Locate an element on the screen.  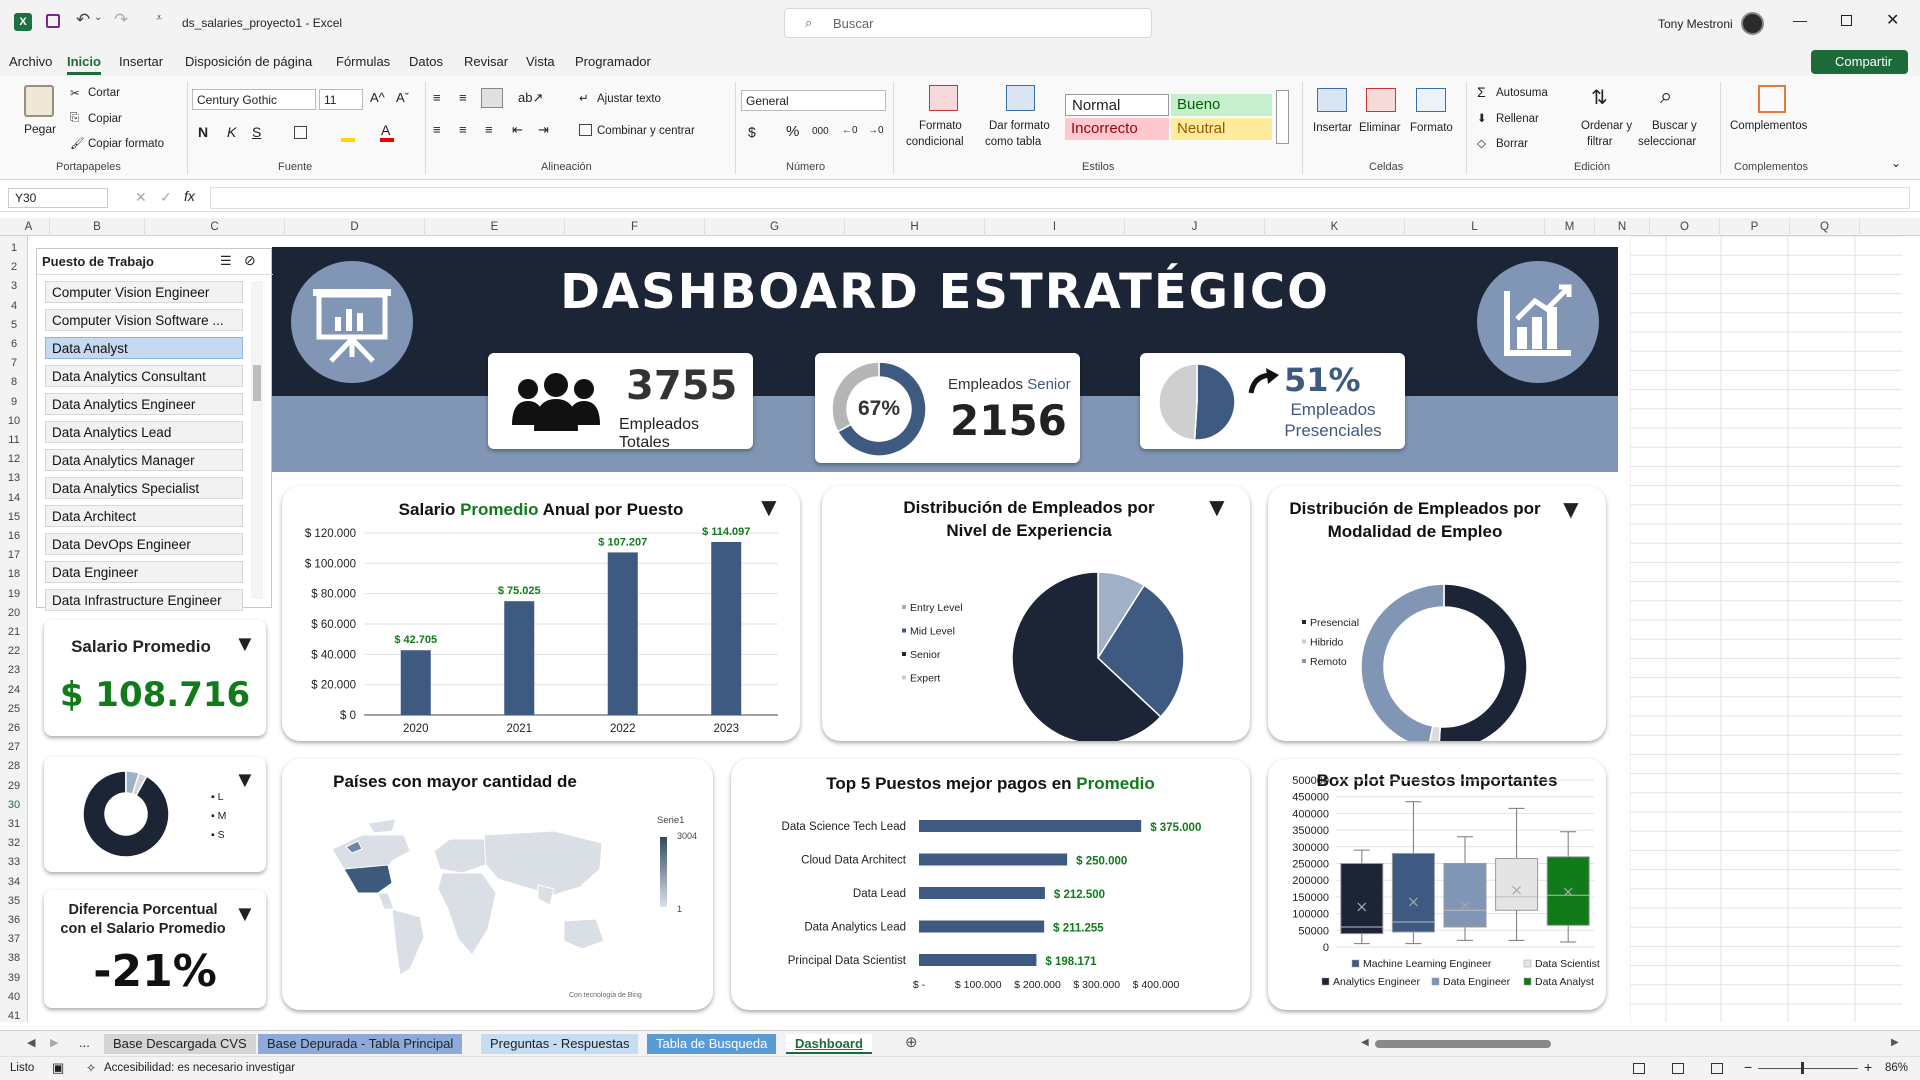
format-cells-icon is located at coordinates (1431, 100).